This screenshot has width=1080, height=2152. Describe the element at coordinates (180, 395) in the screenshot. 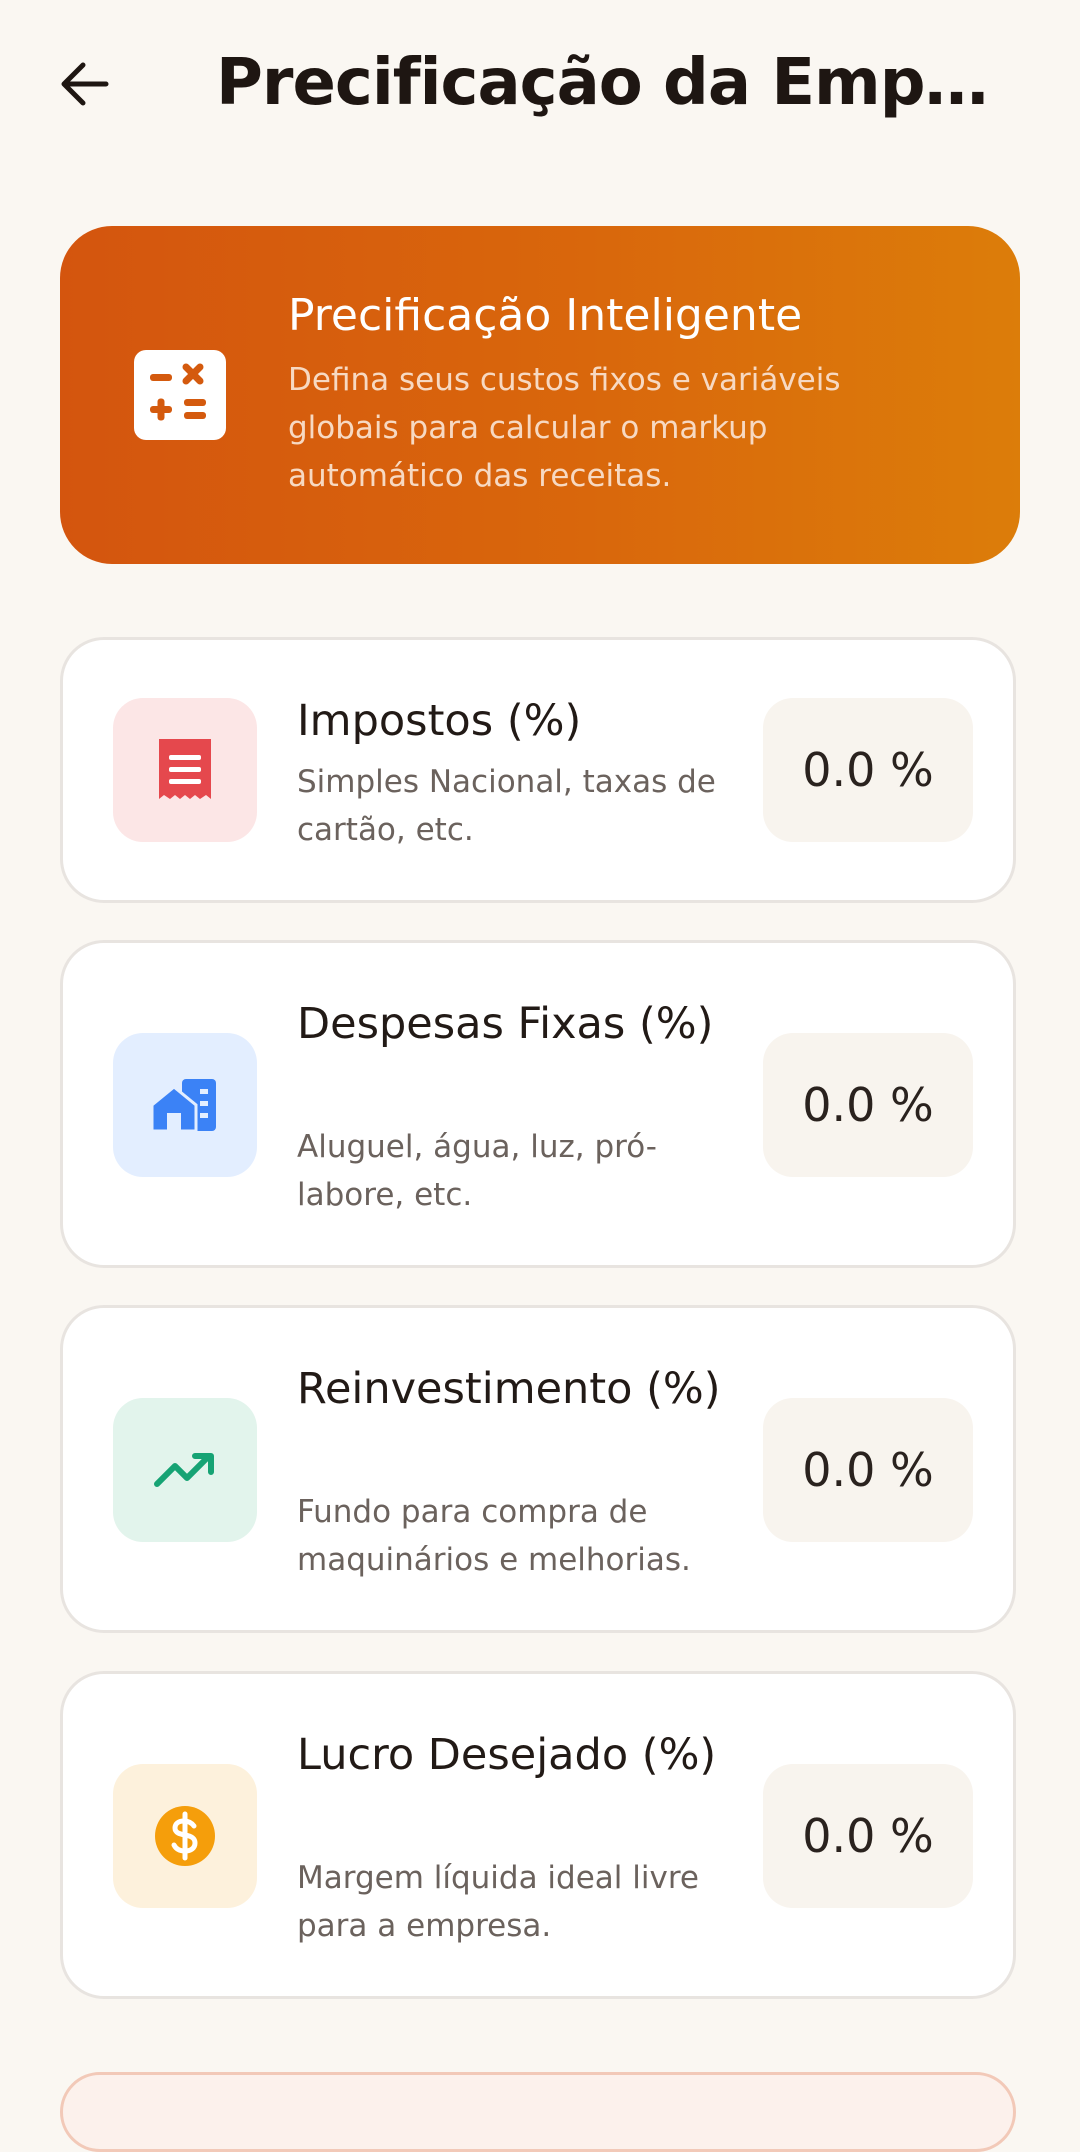

I see `calculator-icon` at that location.